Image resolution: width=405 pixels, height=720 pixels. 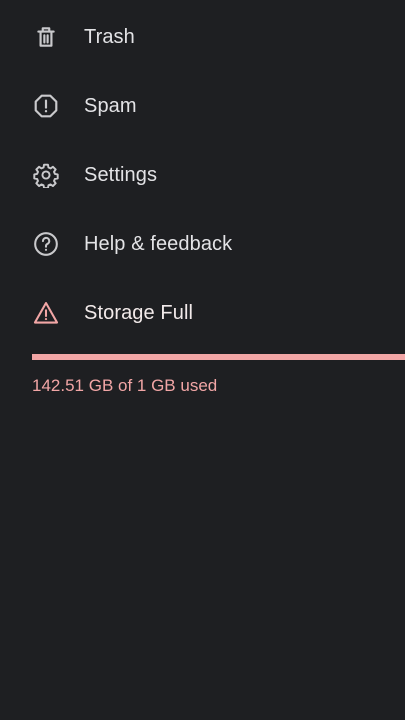 I want to click on storage-usage-bar, so click(x=218, y=357).